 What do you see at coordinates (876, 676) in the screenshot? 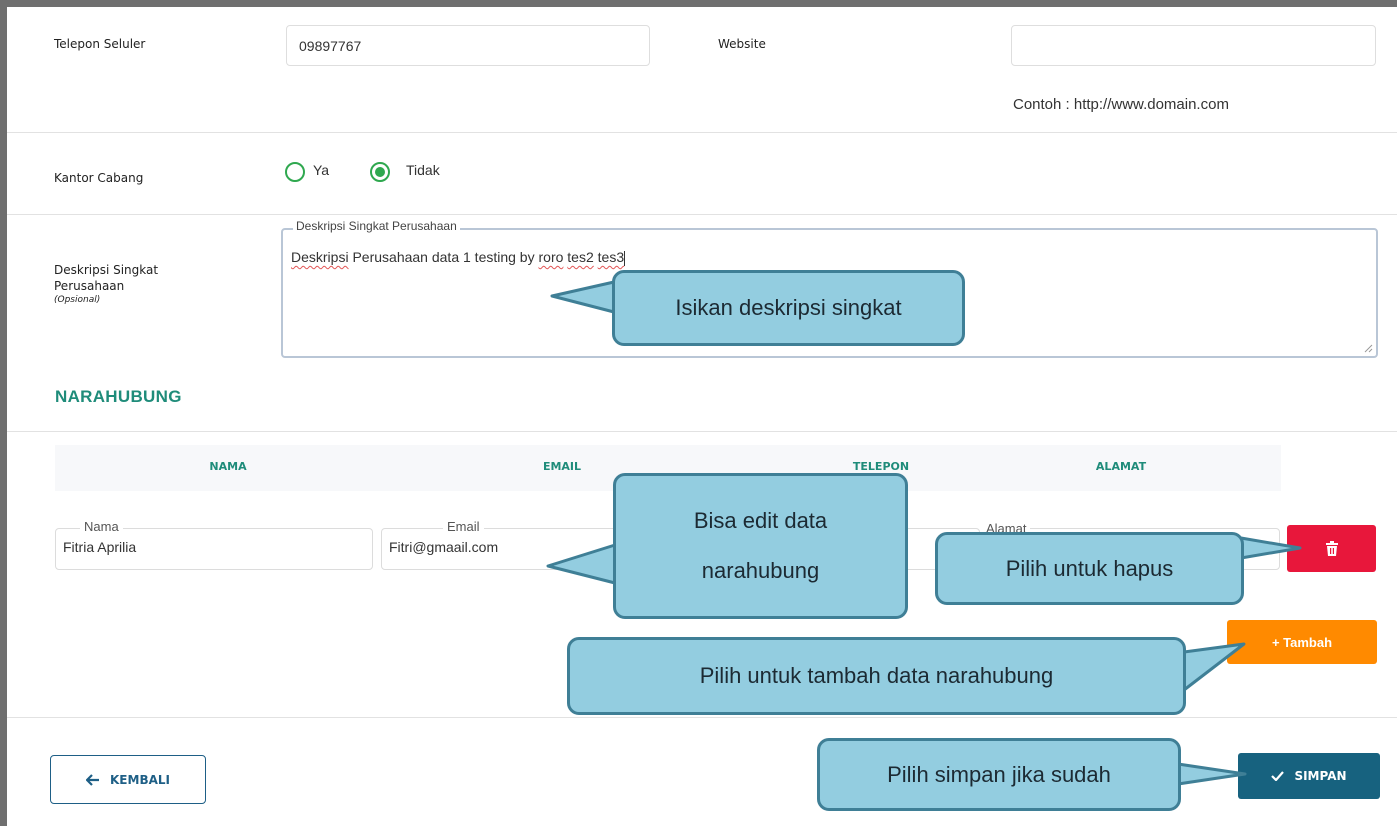
I see `callout-add: Pilih untuk tambah data narahubung` at bounding box center [876, 676].